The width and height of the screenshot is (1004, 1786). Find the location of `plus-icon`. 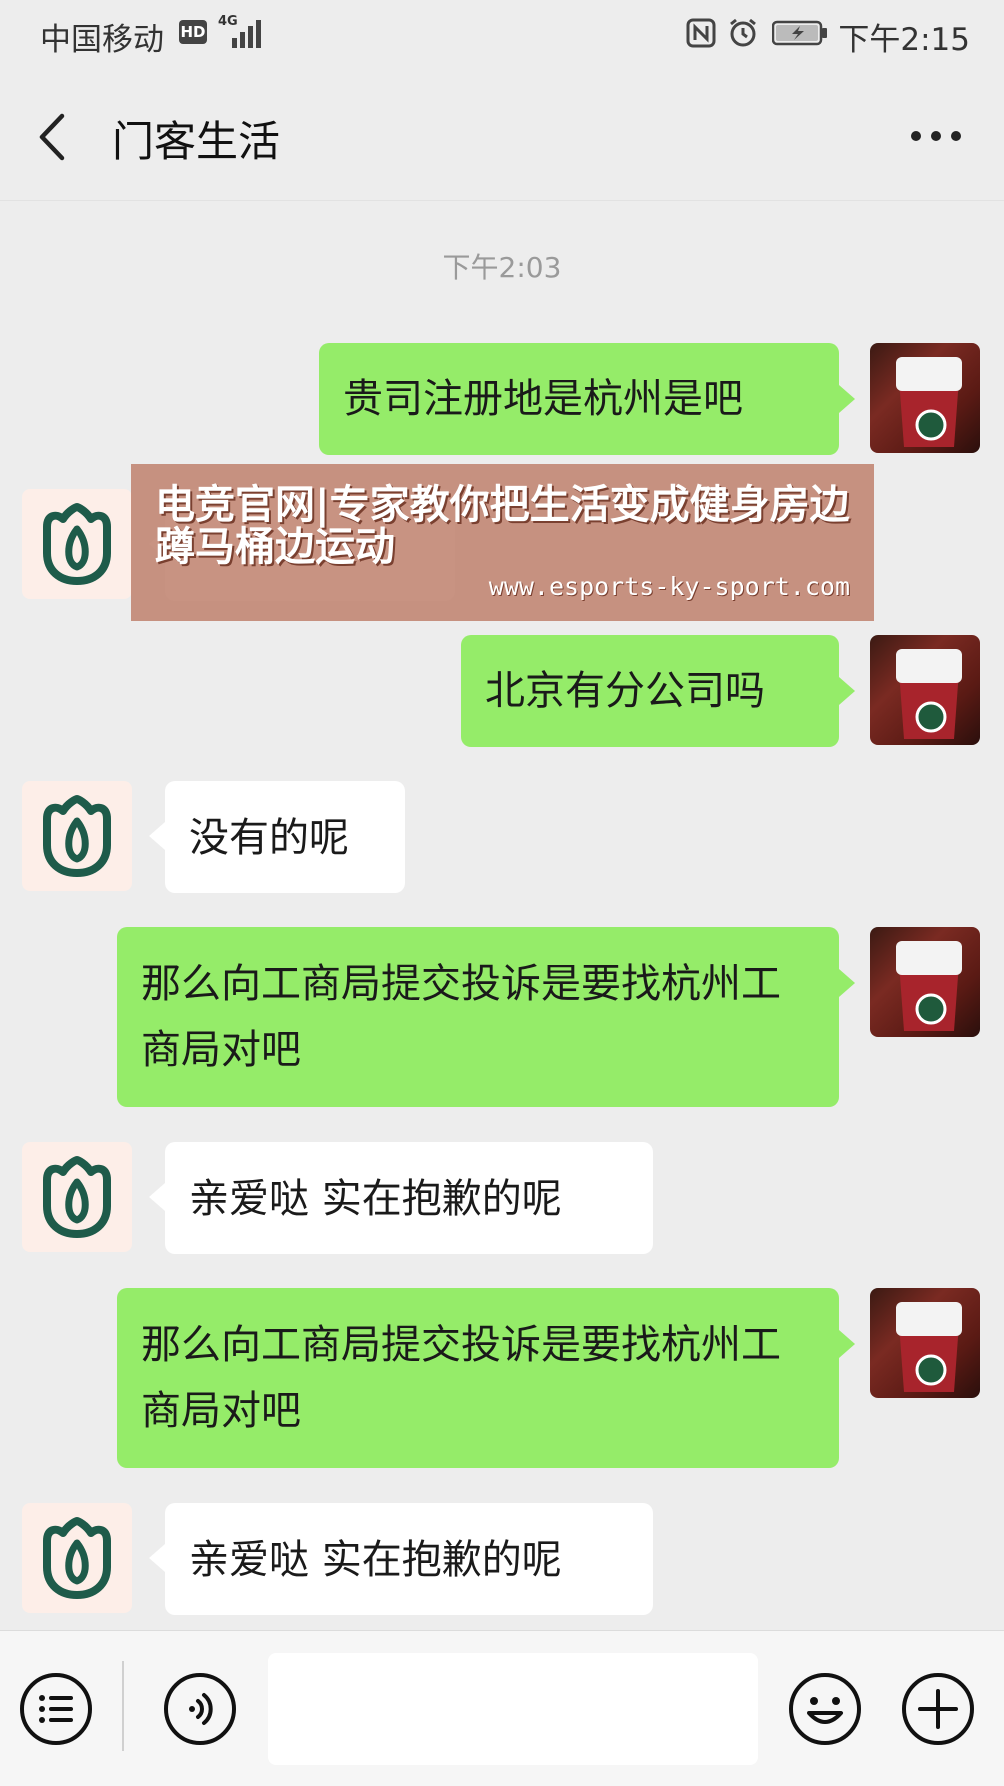

plus-icon is located at coordinates (938, 1709).